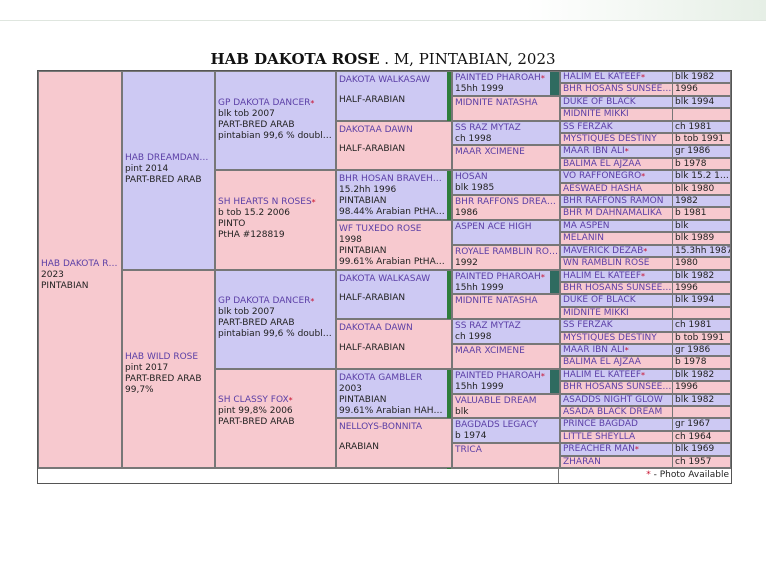 The image size is (766, 574). Describe the element at coordinates (275, 202) in the screenshot. I see `ancestor-name: SH HEARTS N ROSES*` at that location.